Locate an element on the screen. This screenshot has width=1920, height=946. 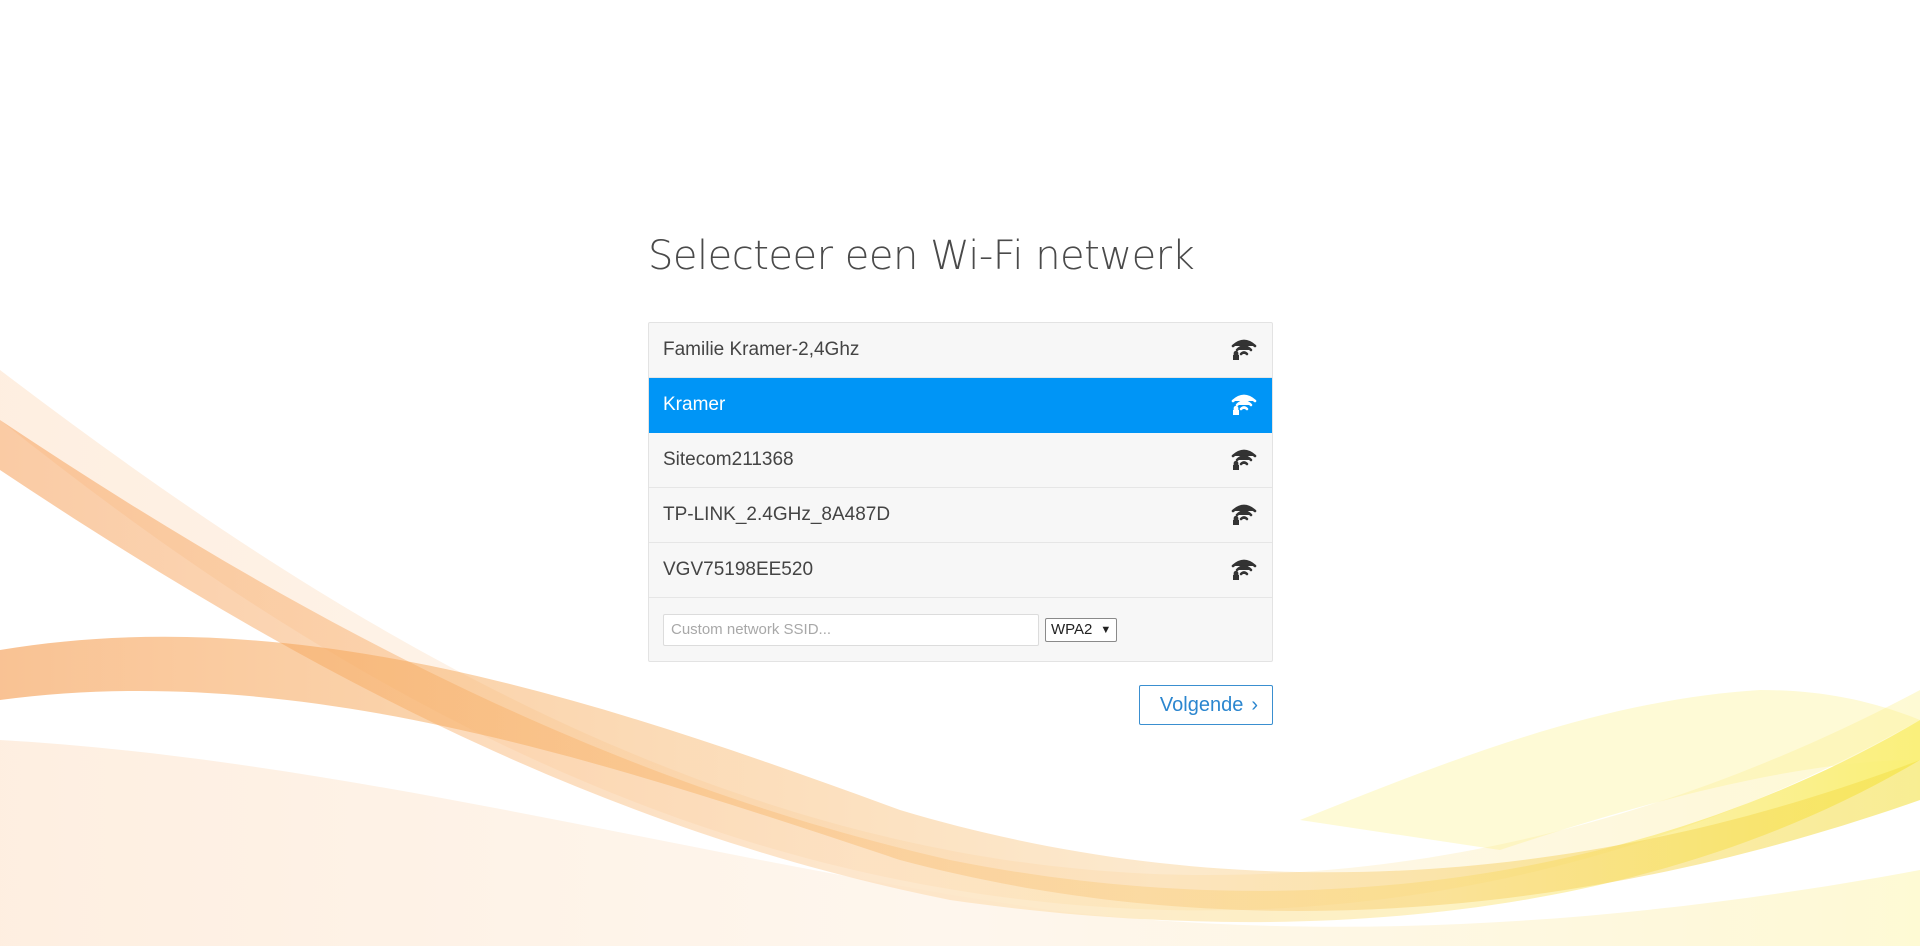
network-ssid: TP-LINK_2.4GHz_8A487D is located at coordinates (777, 514).